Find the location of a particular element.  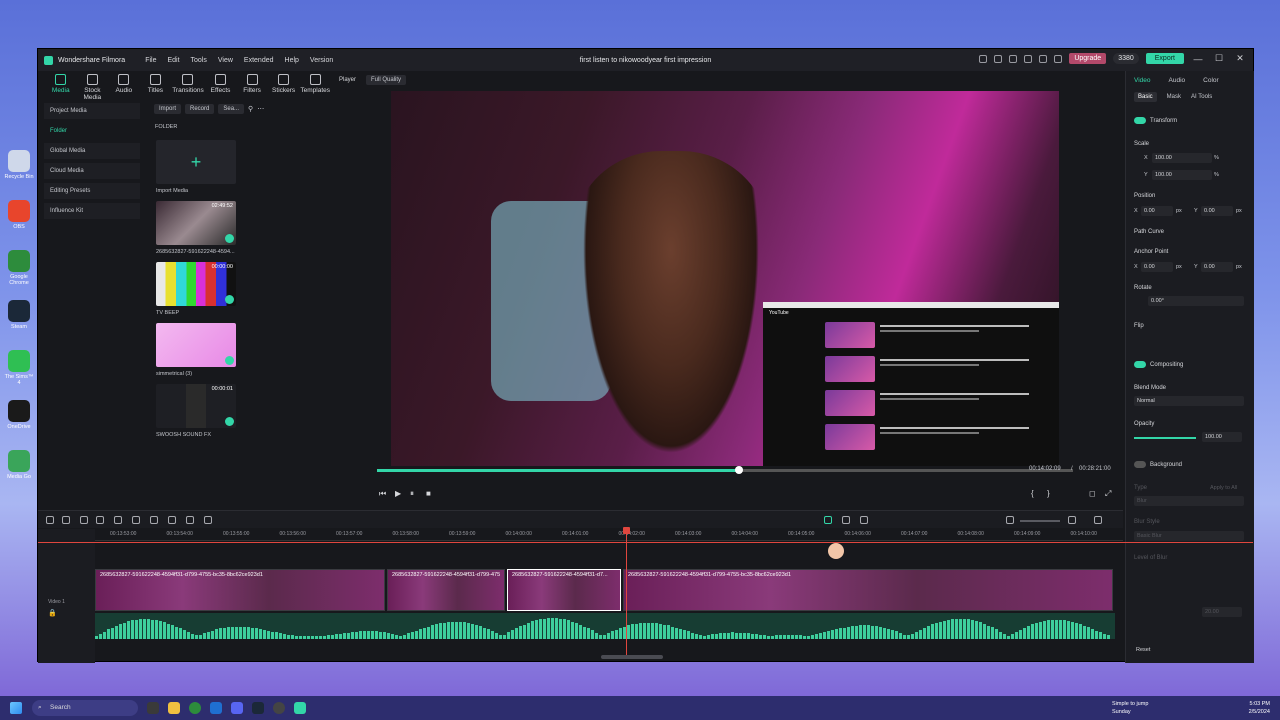

blend-mode-select: Normal is located at coordinates (1189, 401).